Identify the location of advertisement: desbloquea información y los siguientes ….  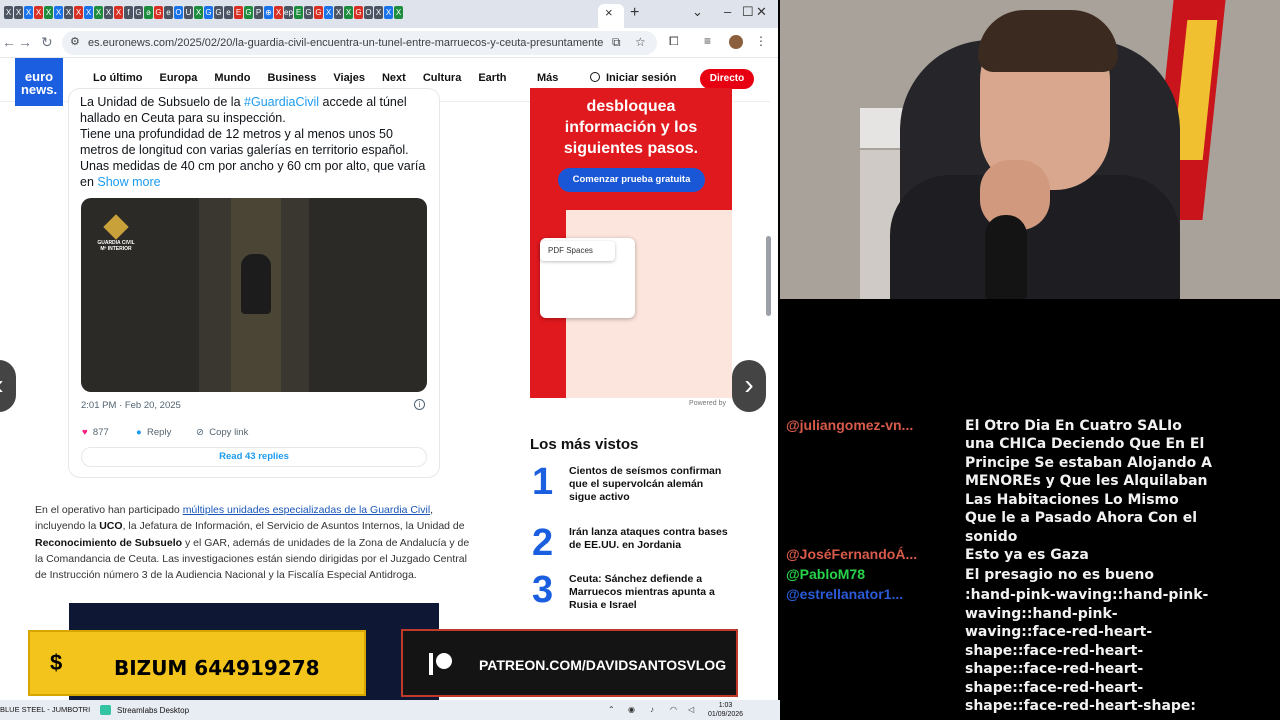
(631, 243).